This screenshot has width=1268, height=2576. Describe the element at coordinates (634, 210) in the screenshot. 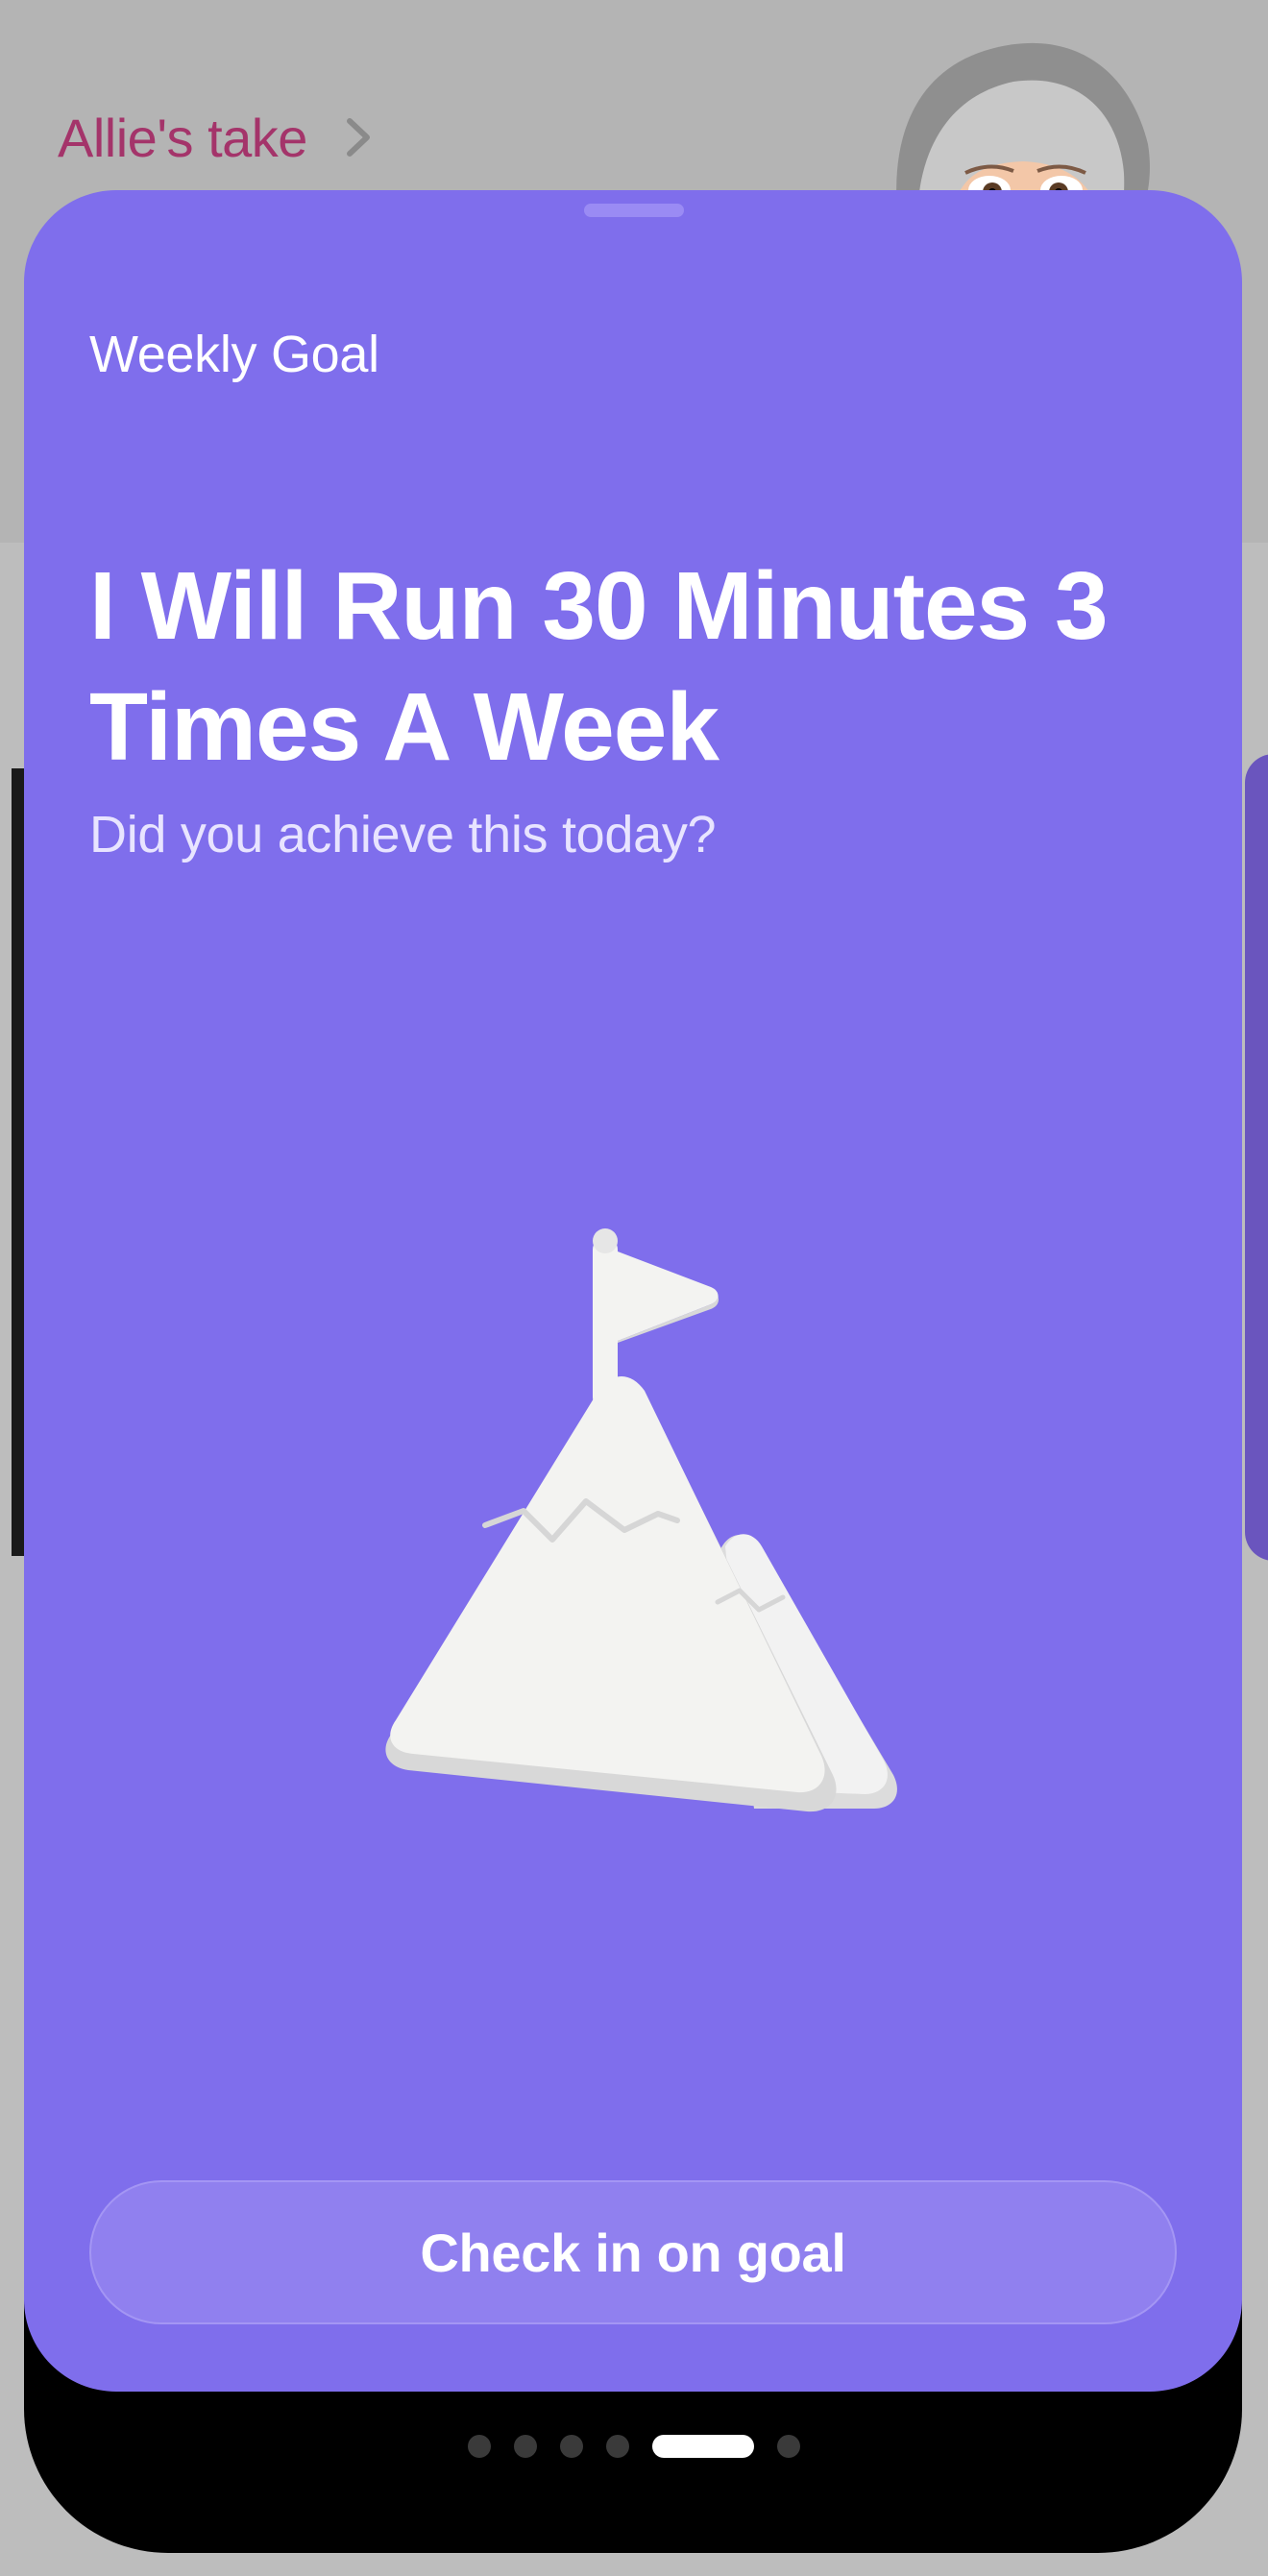

I see `sheet-grabber` at that location.